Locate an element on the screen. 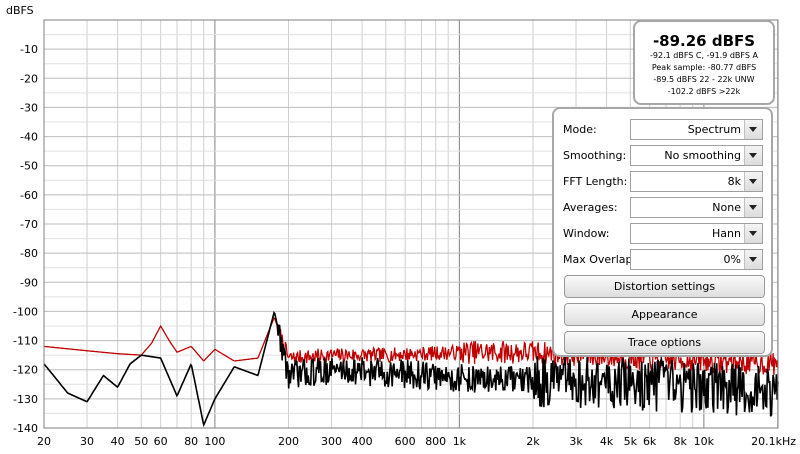  x-tick-label: 40 is located at coordinates (118, 441).